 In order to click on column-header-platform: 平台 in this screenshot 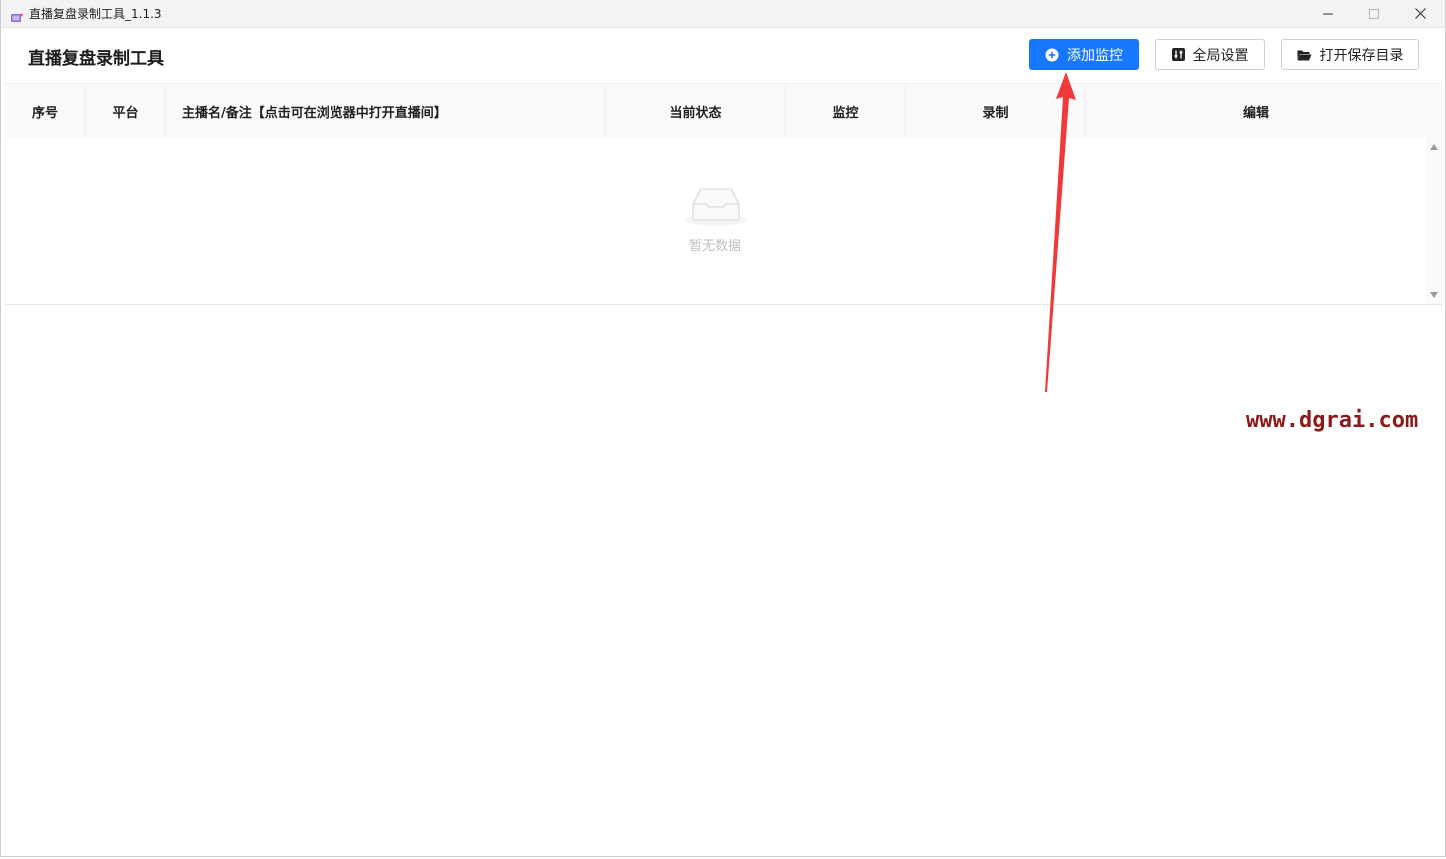, I will do `click(126, 111)`.